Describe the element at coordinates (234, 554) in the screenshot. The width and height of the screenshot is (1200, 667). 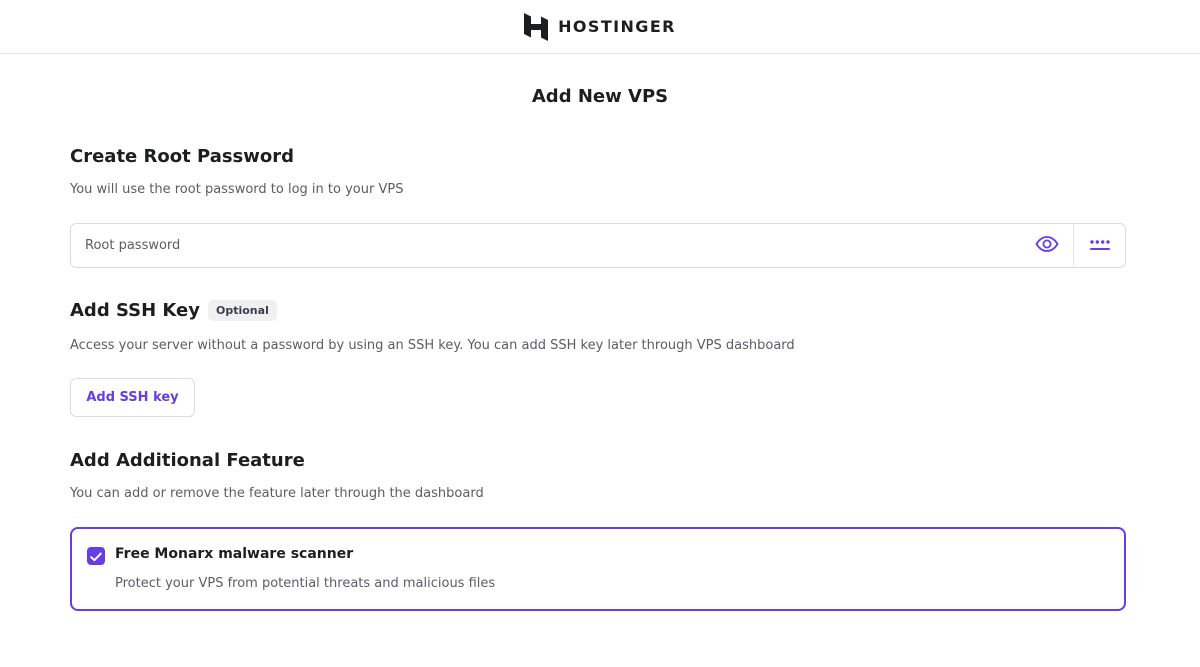
I see `malware-scanner-title: Free Monarx malware scanner` at that location.